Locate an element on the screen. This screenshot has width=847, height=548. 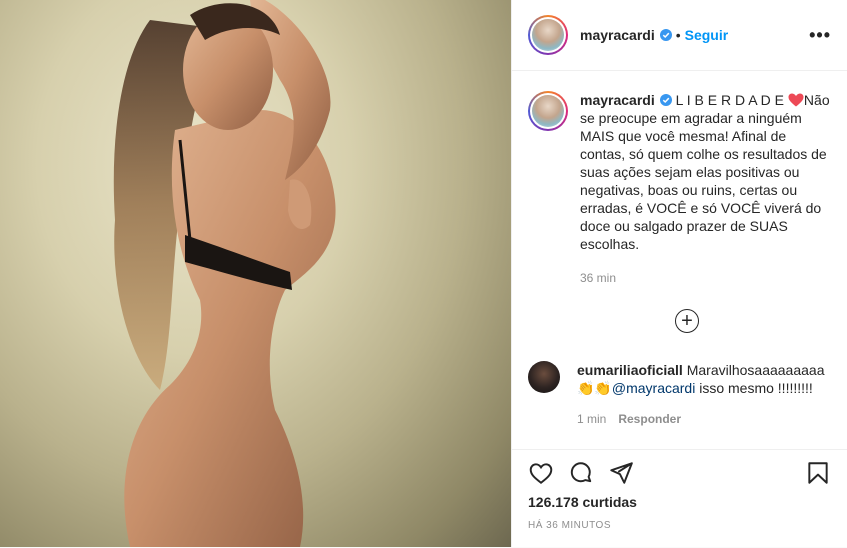
like-heart-icon is located at coordinates (541, 473).